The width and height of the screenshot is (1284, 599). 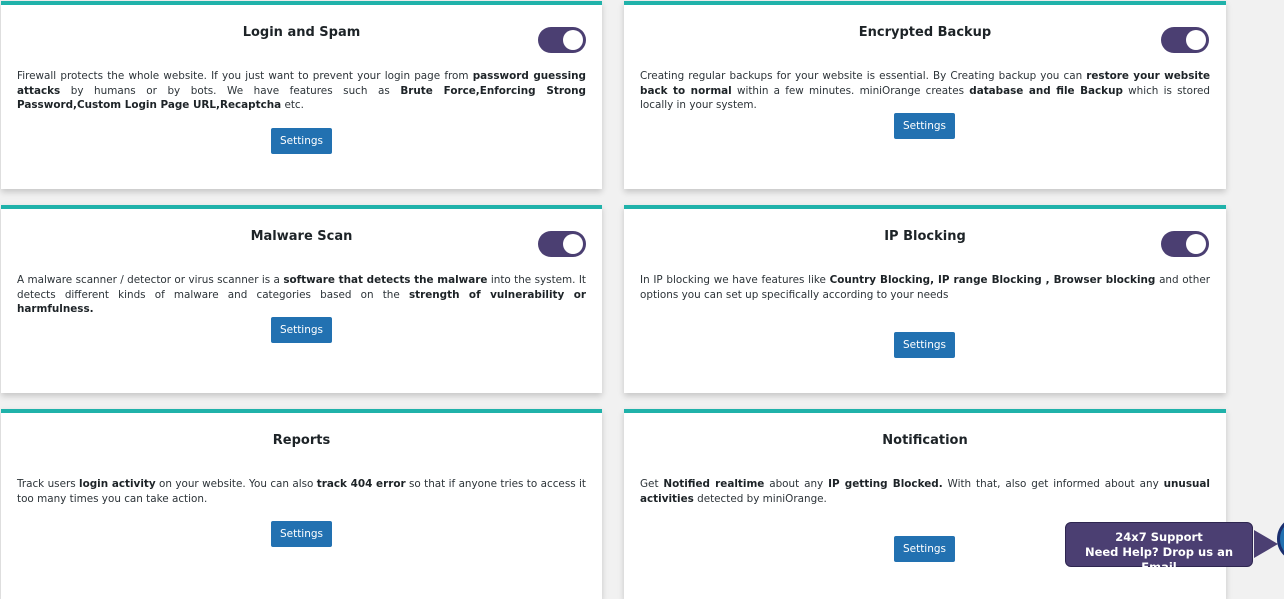 What do you see at coordinates (760, 498) in the screenshot?
I see `description-text: detected by miniOrange.` at bounding box center [760, 498].